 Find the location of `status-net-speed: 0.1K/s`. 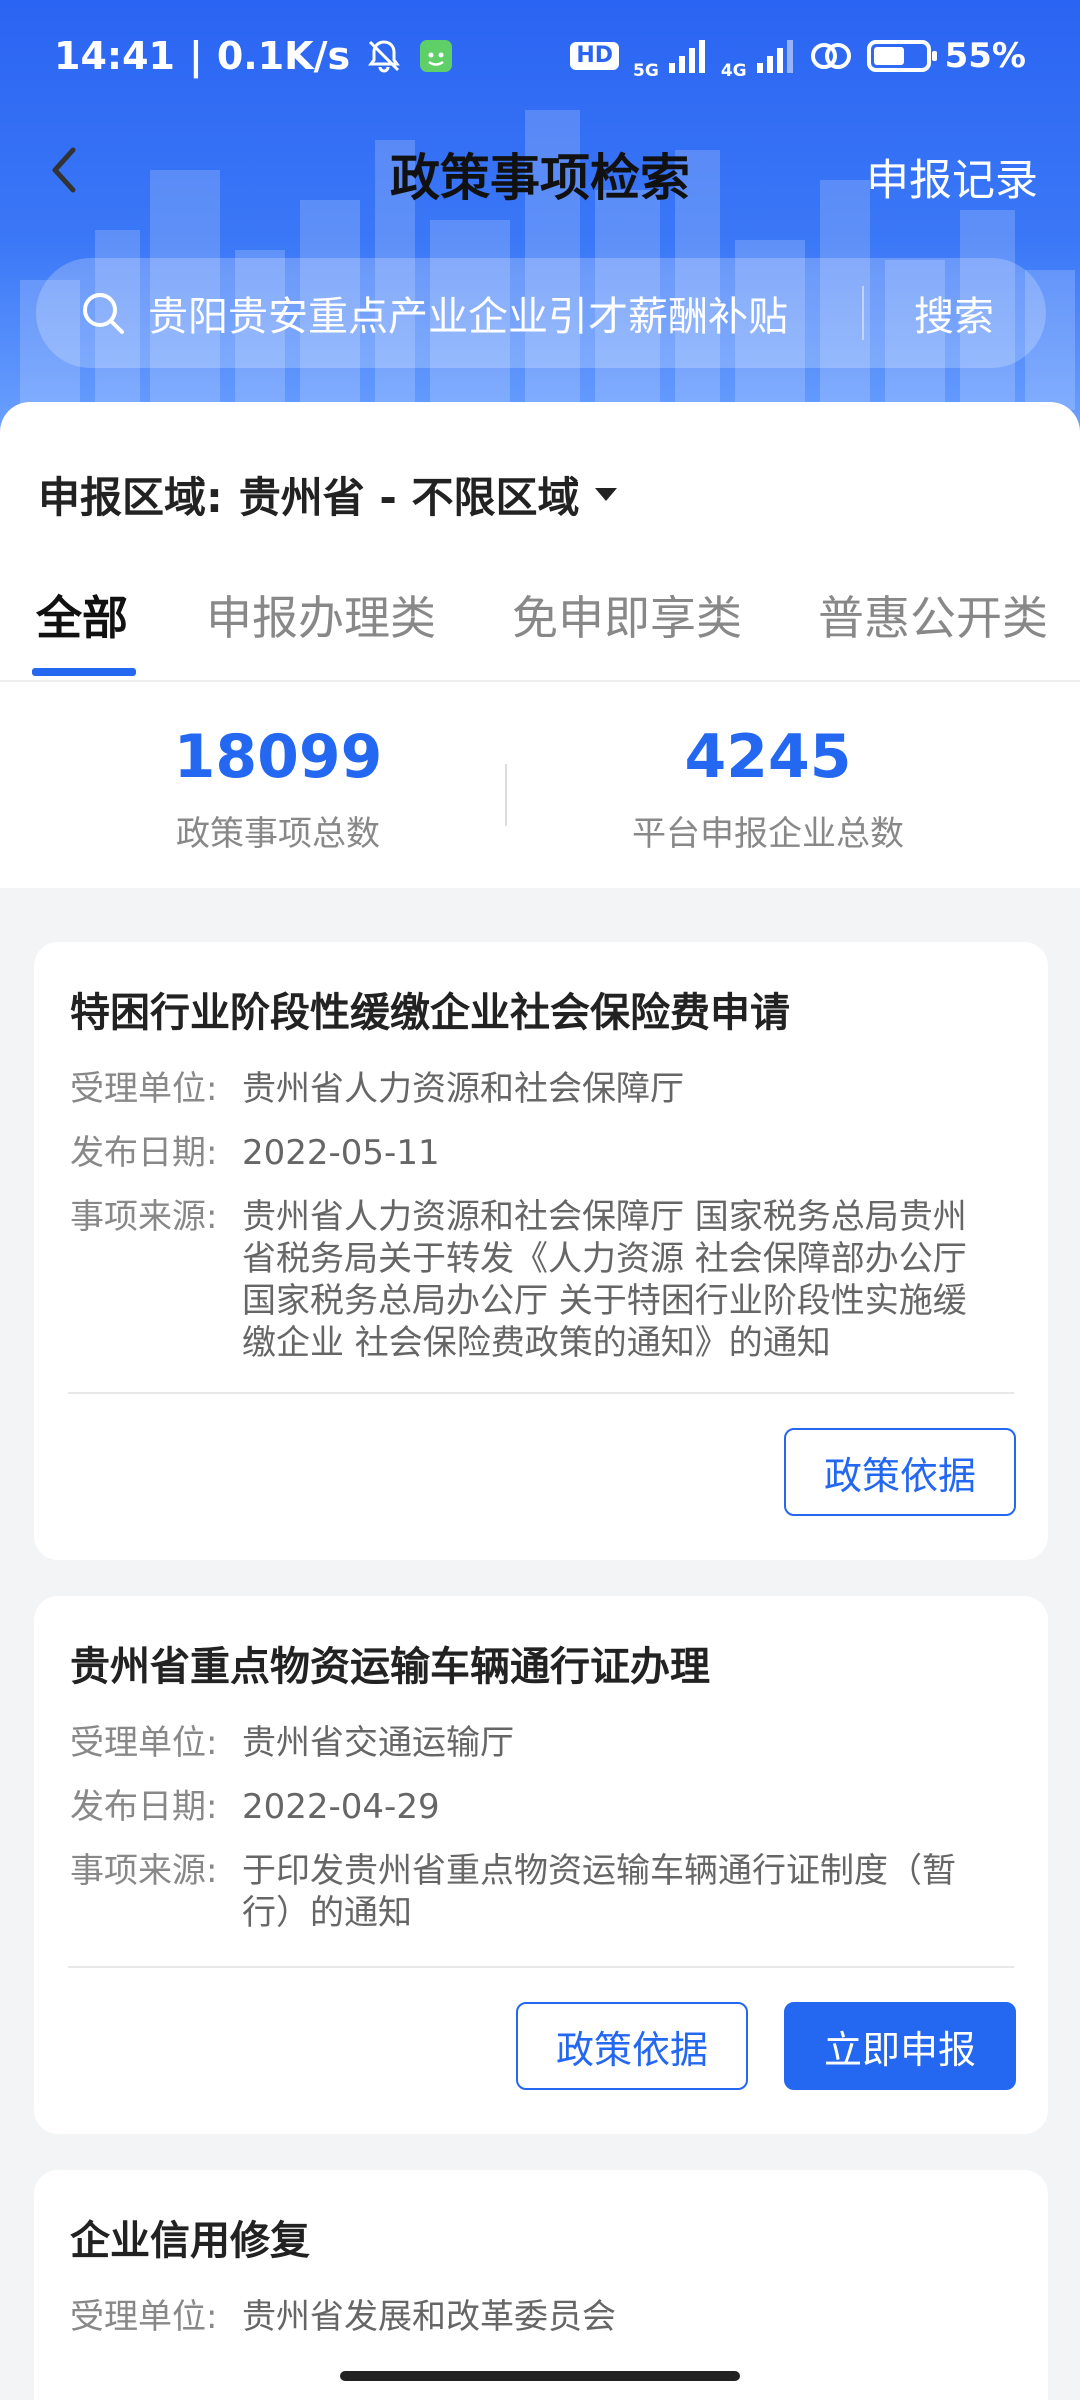

status-net-speed: 0.1K/s is located at coordinates (283, 56).